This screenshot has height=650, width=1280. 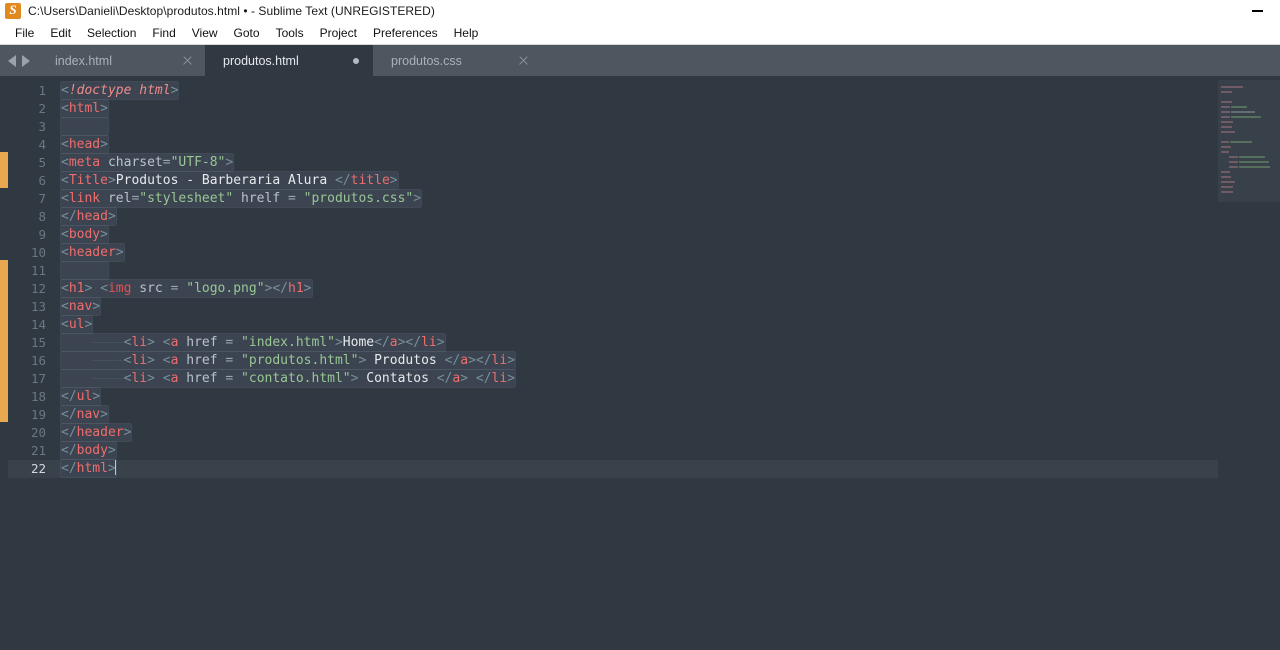 What do you see at coordinates (38, 324) in the screenshot?
I see `line-number: 14` at bounding box center [38, 324].